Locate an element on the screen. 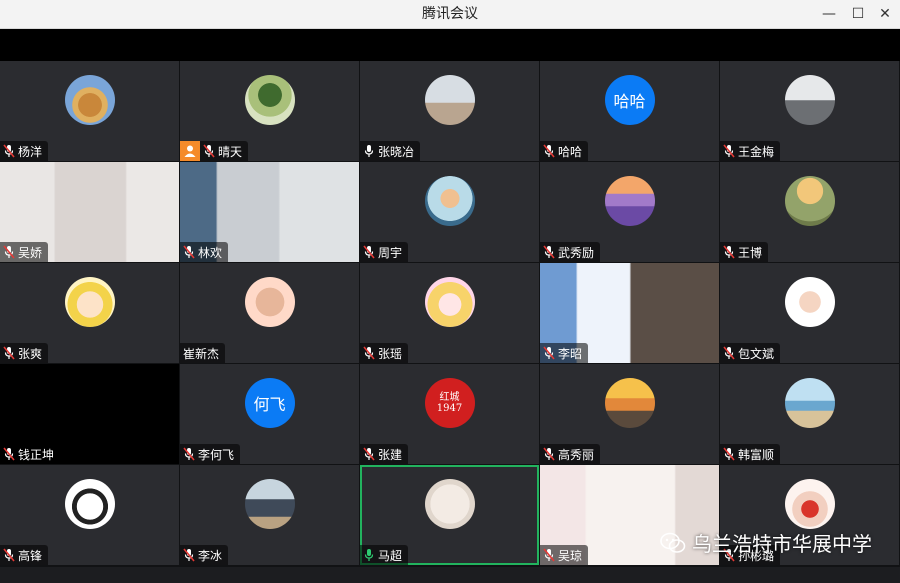  participant-name: 张爽 is located at coordinates (30, 353).